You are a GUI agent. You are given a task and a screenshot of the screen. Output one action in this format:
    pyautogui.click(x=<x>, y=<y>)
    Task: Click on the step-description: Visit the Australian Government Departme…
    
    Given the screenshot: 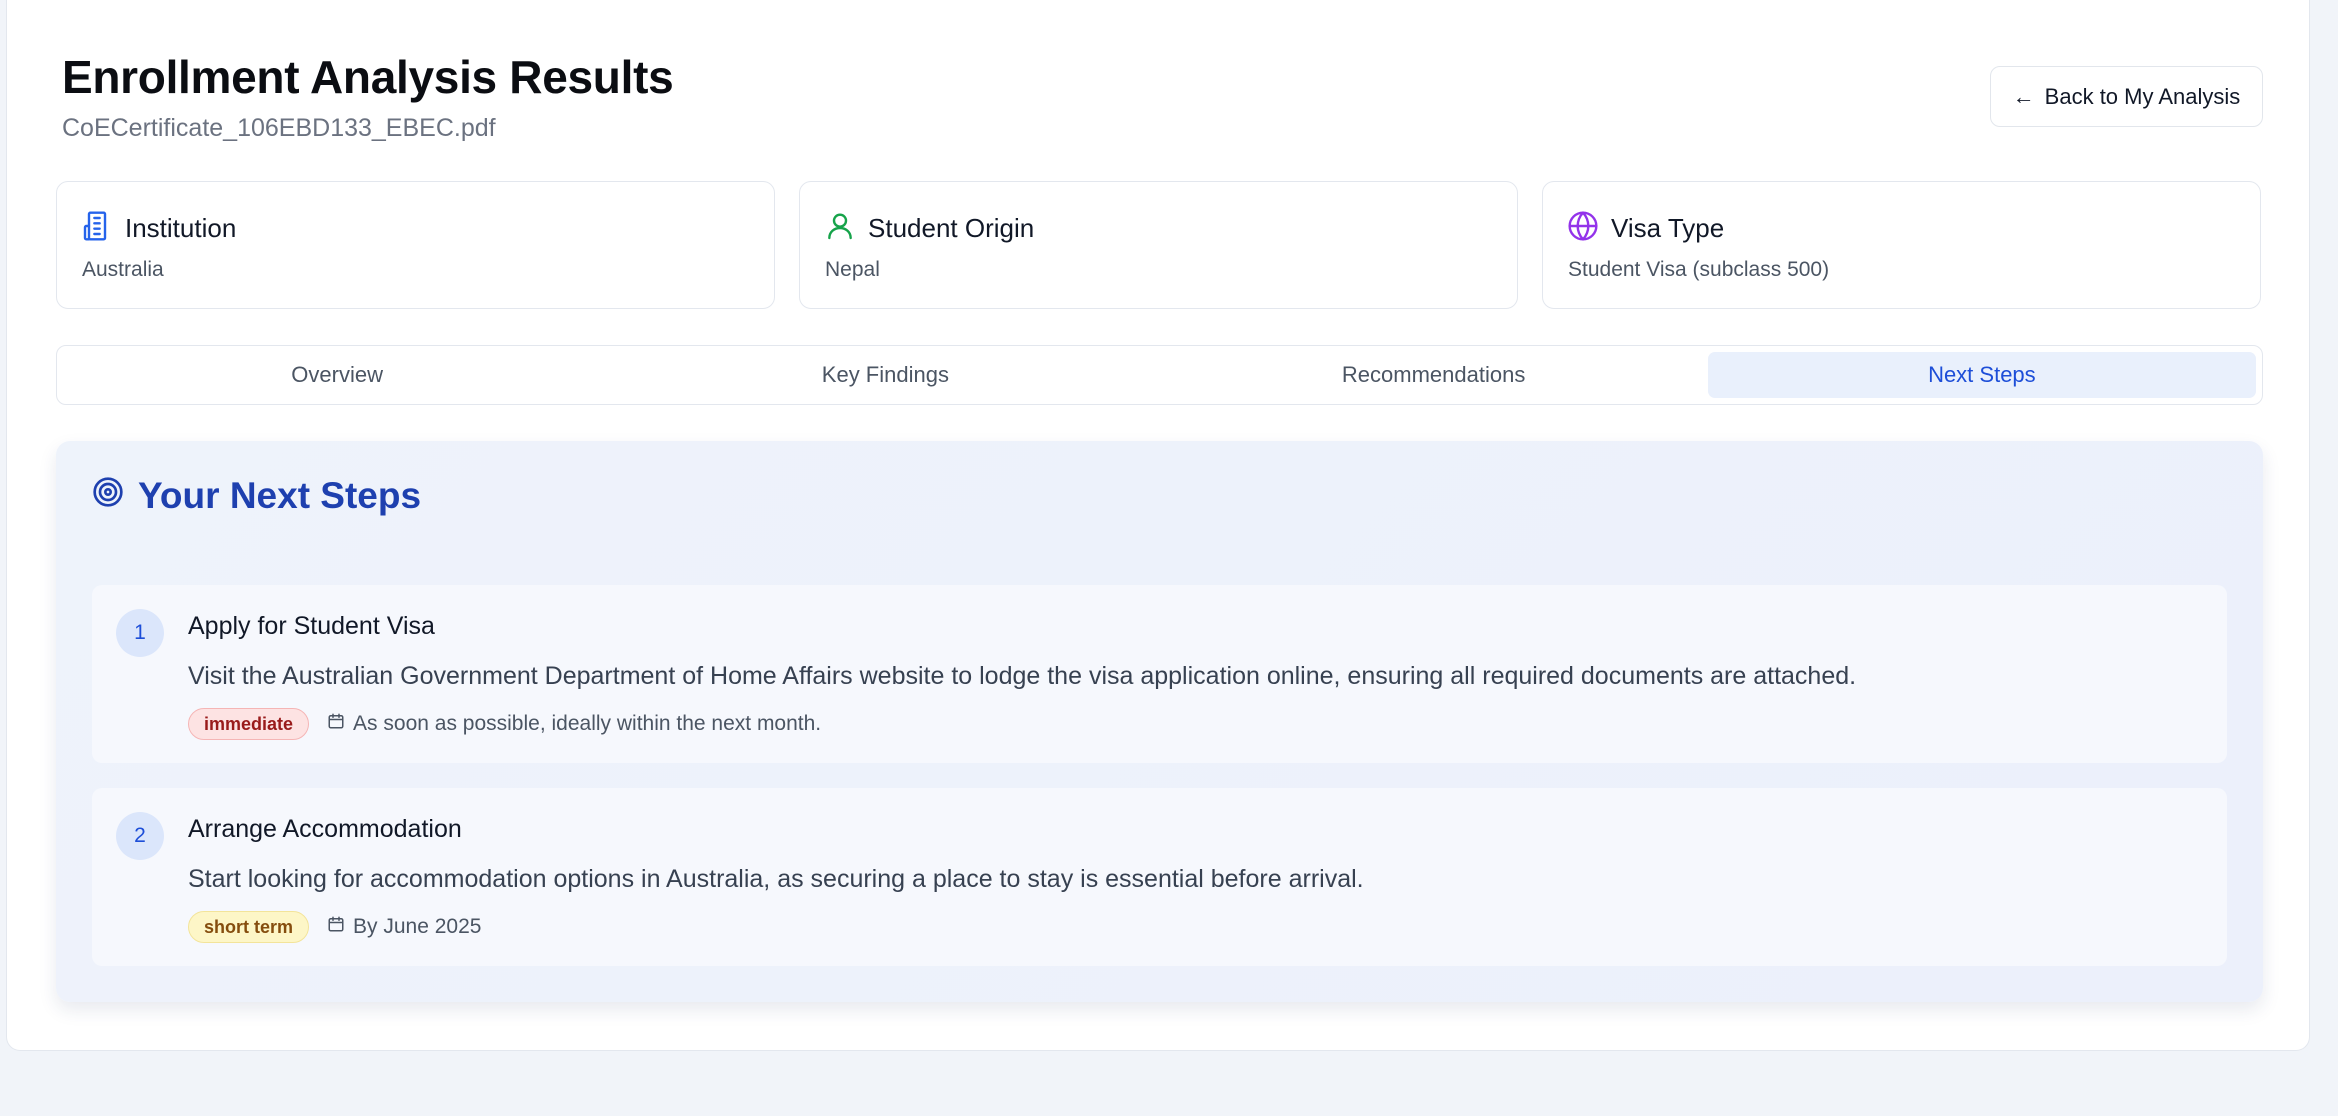 What is the action you would take?
    pyautogui.click(x=1022, y=676)
    